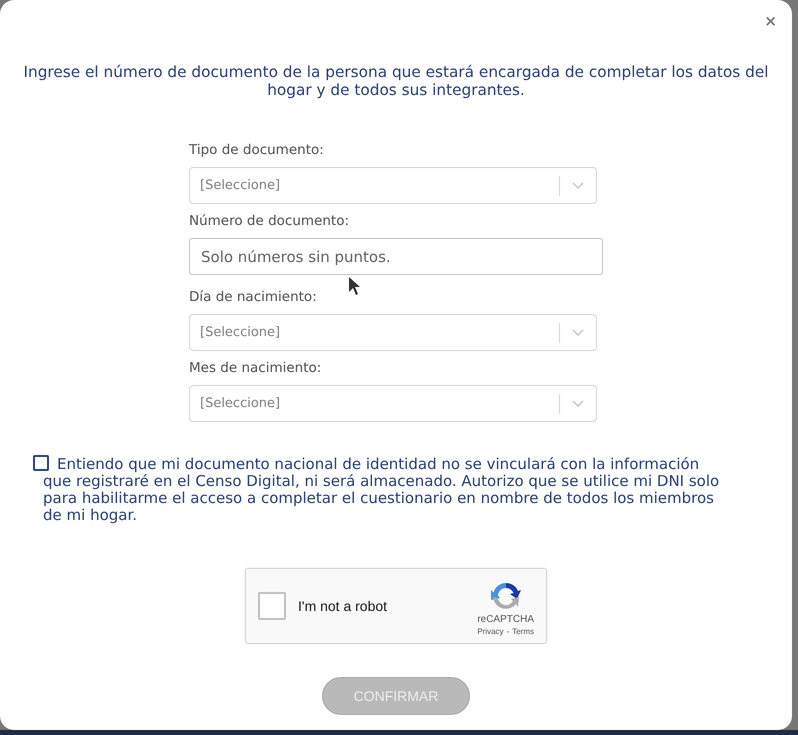 The image size is (798, 735). Describe the element at coordinates (41, 463) in the screenshot. I see `consent-checkbox` at that location.